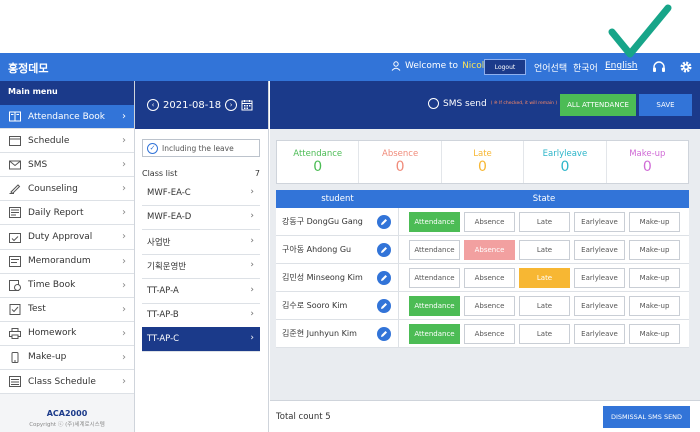  What do you see at coordinates (485, 416) in the screenshot?
I see `main-footer: Total count 5 DISMISSAL SMS SEND` at bounding box center [485, 416].